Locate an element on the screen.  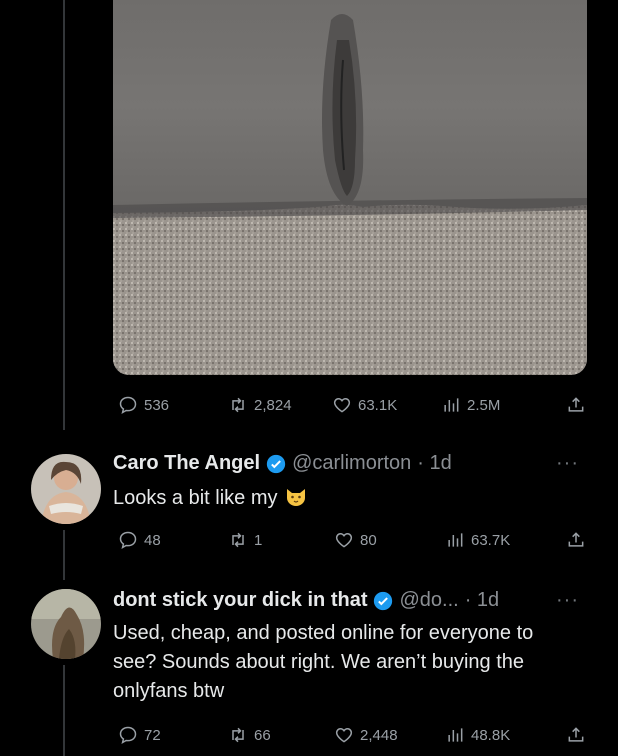
reply-button: 536 is located at coordinates (143, 405).